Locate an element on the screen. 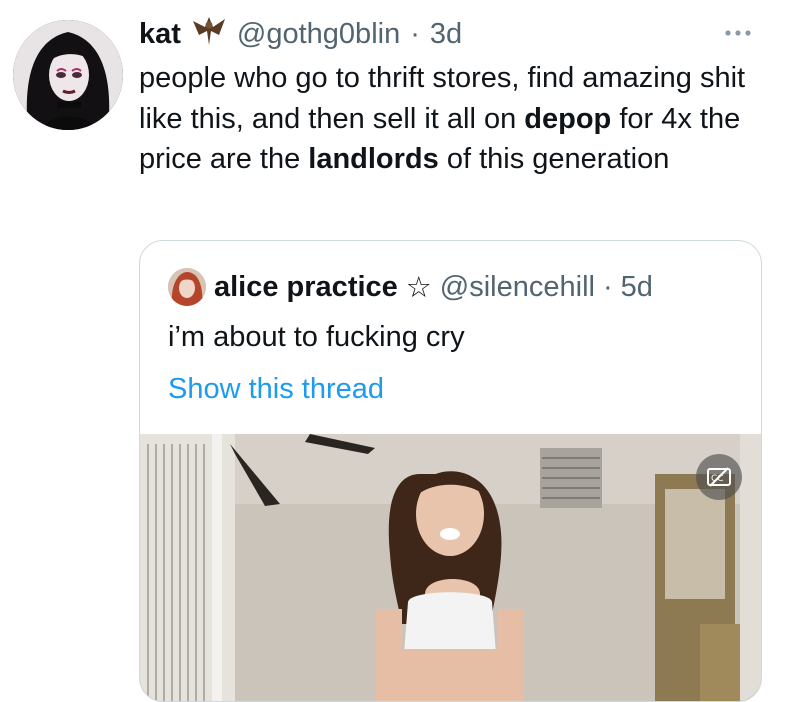 The image size is (786, 702). quoted-timestamp: 5d is located at coordinates (637, 287).